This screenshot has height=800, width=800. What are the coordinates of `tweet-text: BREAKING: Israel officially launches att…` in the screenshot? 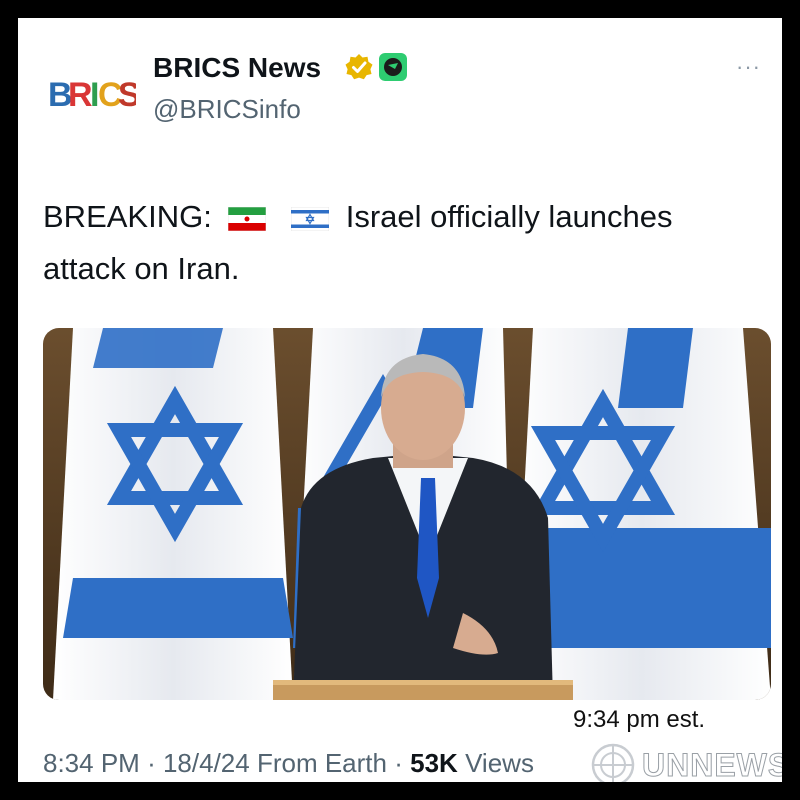 It's located at (403, 243).